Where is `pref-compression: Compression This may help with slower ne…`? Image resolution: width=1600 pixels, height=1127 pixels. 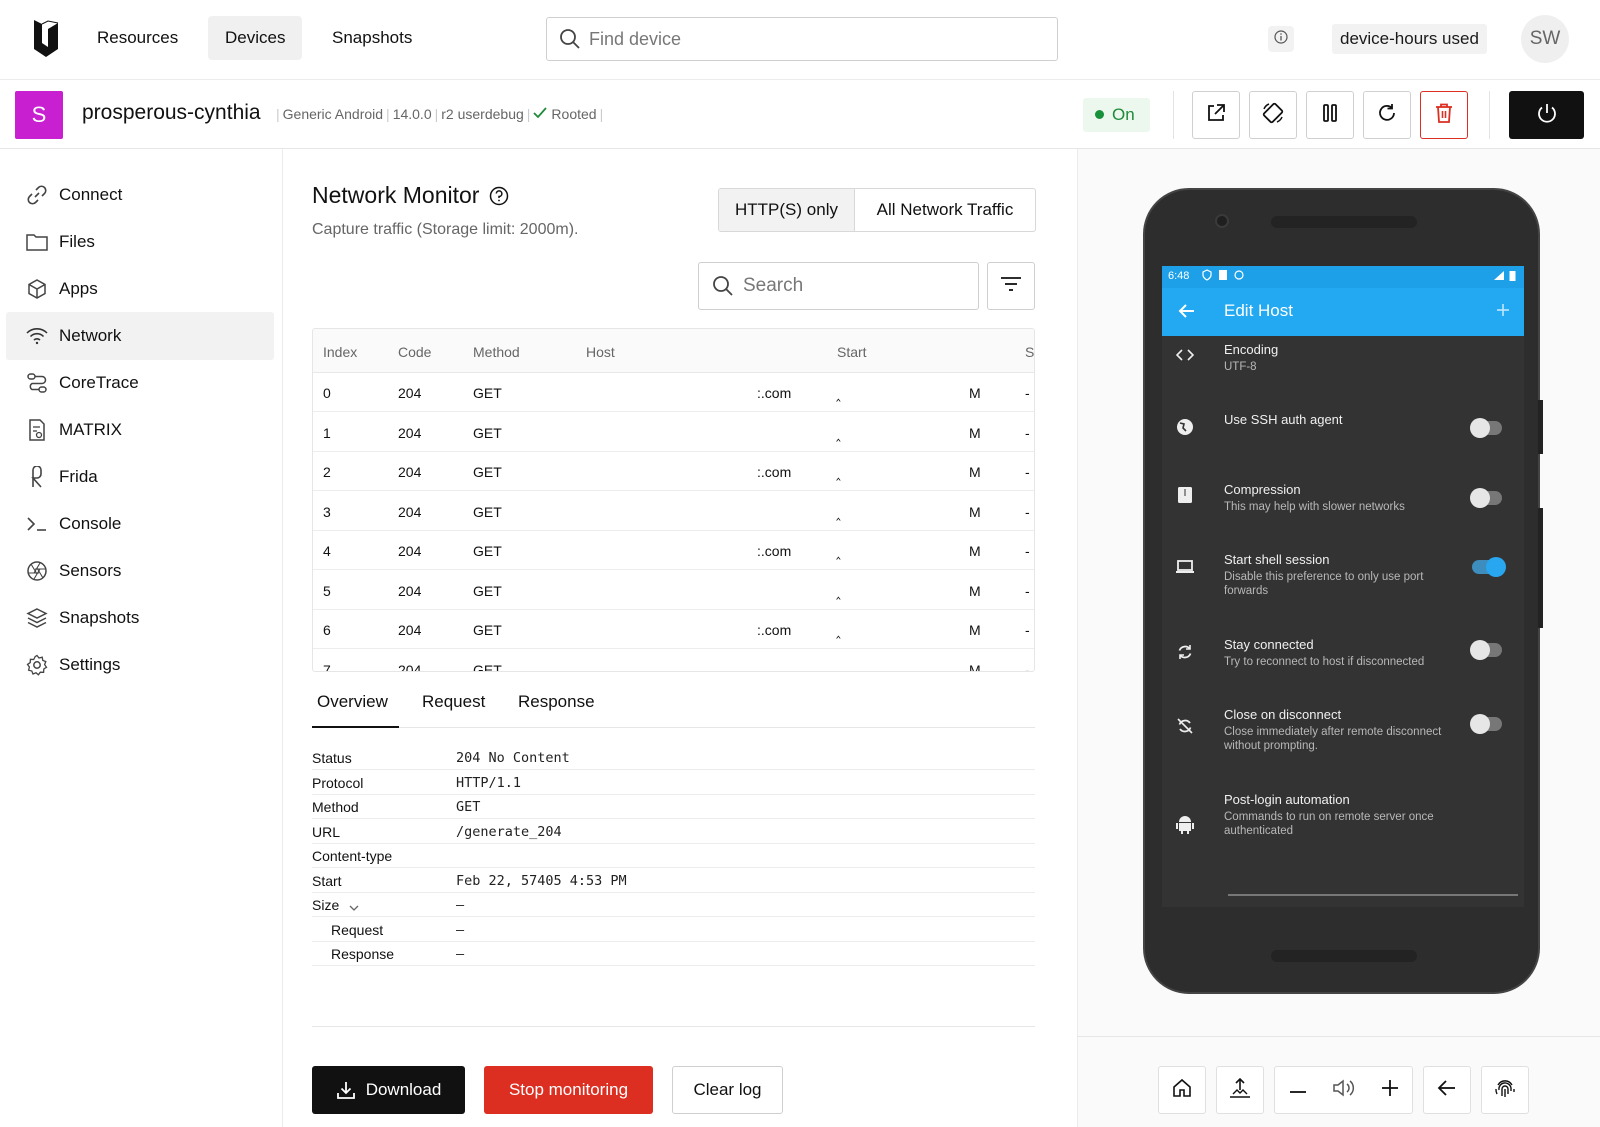
pref-compression: Compression This may help with slower ne… is located at coordinates (1343, 509).